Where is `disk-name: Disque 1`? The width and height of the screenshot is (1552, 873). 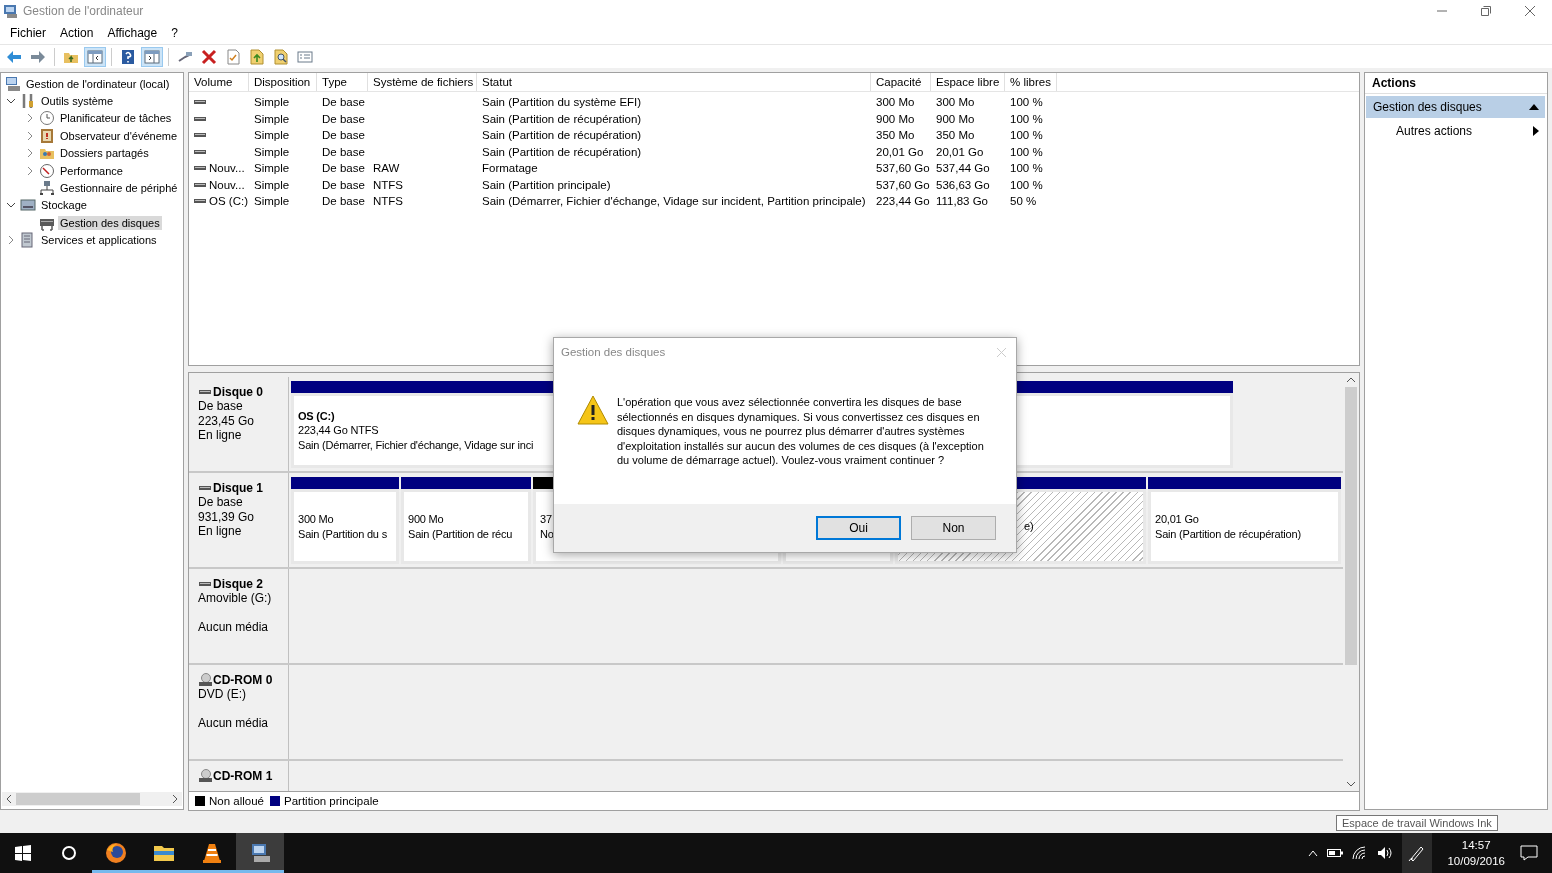
disk-name: Disque 1 is located at coordinates (238, 488).